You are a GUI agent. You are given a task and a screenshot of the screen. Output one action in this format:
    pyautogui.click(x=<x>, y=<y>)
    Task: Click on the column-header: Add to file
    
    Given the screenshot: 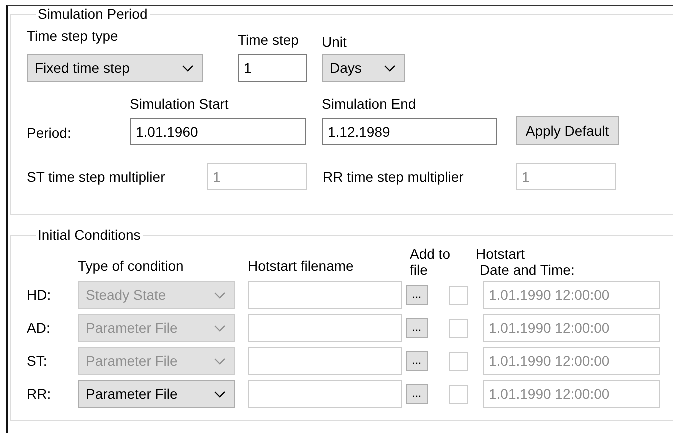 What is the action you would take?
    pyautogui.click(x=431, y=262)
    